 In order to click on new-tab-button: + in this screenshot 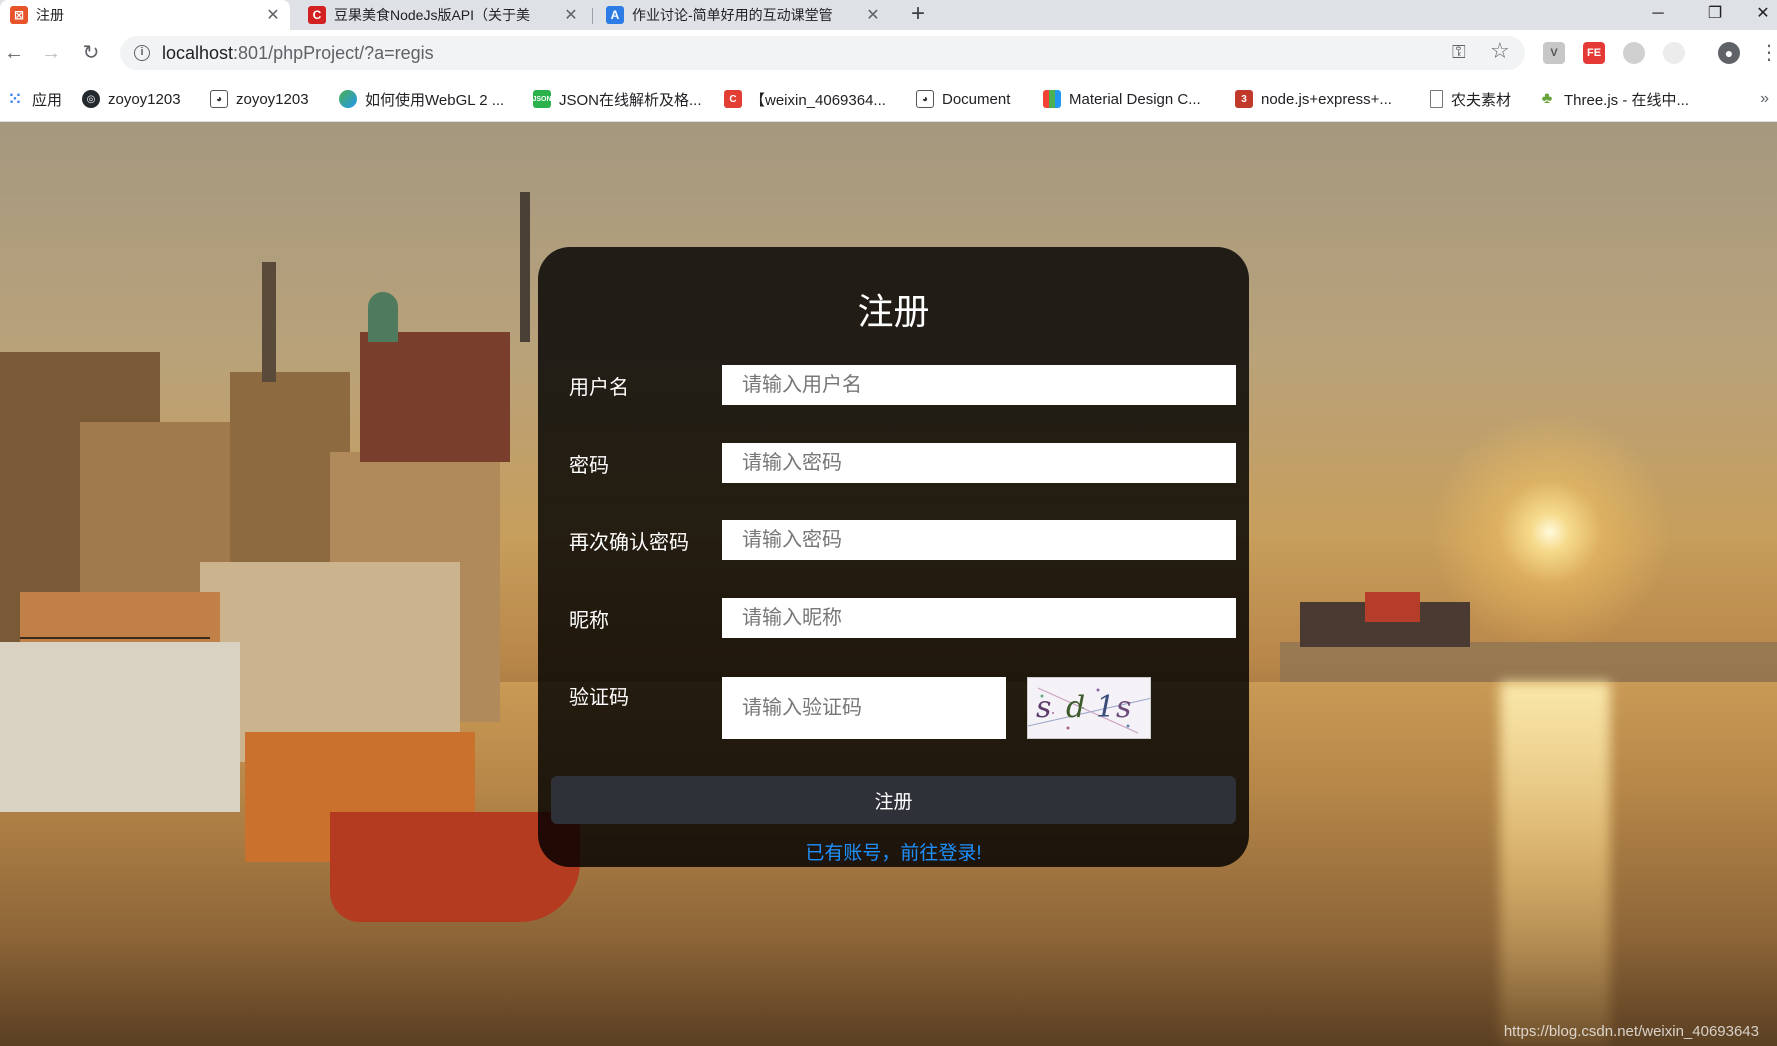, I will do `click(918, 15)`.